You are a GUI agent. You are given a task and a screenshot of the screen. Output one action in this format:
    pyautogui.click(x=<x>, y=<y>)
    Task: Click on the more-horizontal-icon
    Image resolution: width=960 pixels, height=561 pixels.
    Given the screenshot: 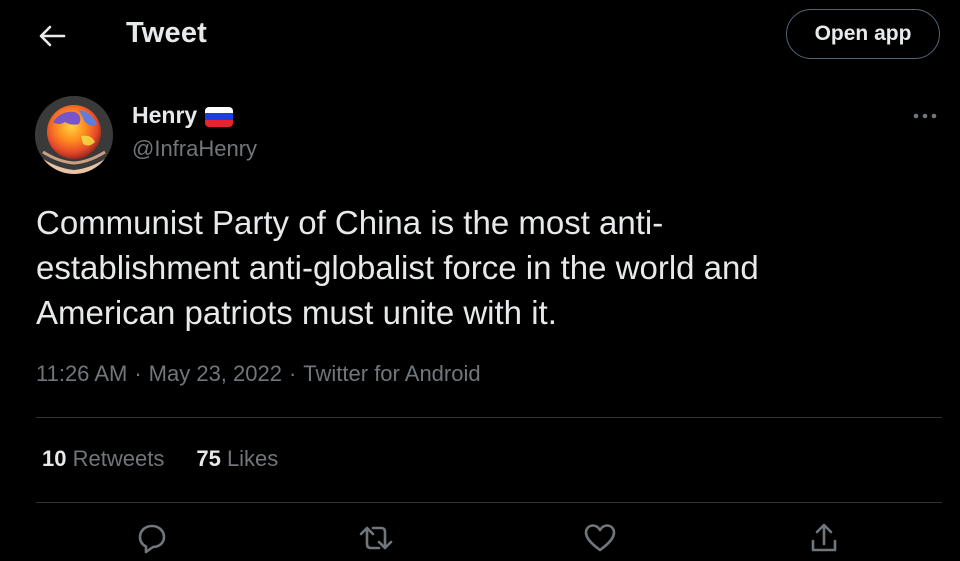 What is the action you would take?
    pyautogui.click(x=925, y=116)
    